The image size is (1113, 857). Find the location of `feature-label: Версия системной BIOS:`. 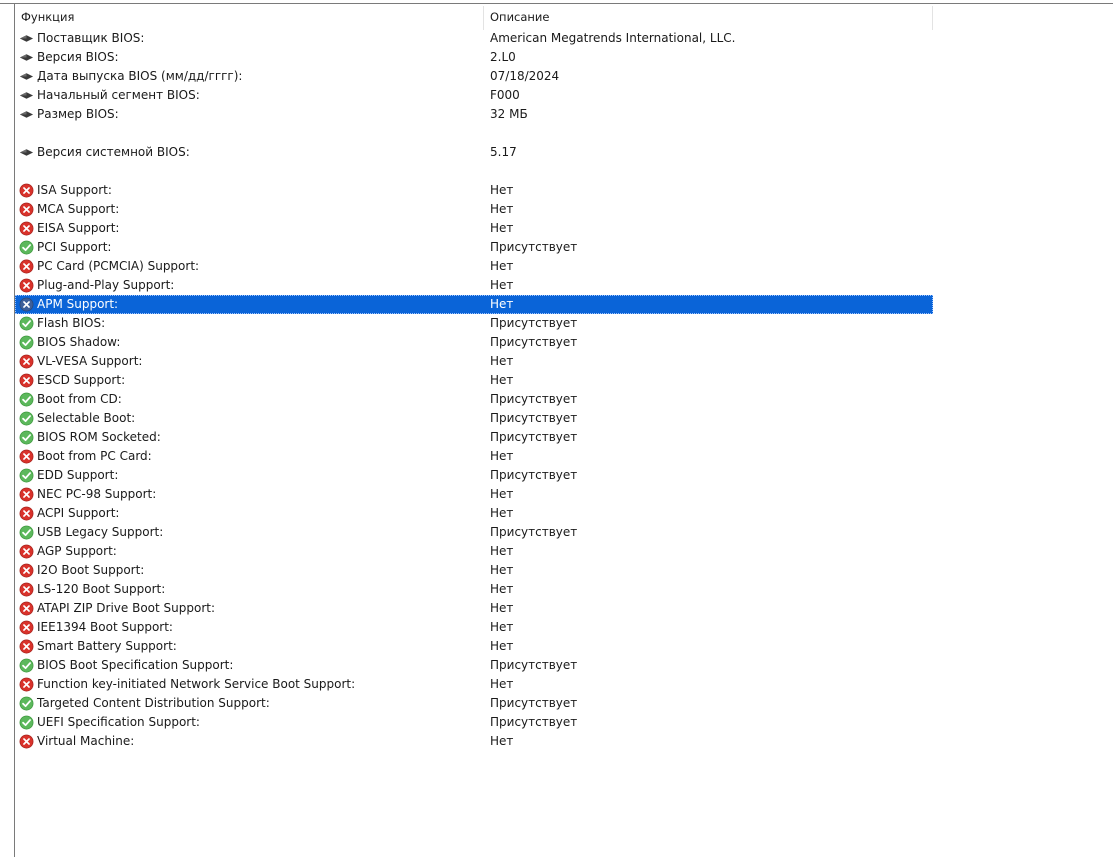

feature-label: Версия системной BIOS: is located at coordinates (113, 152).